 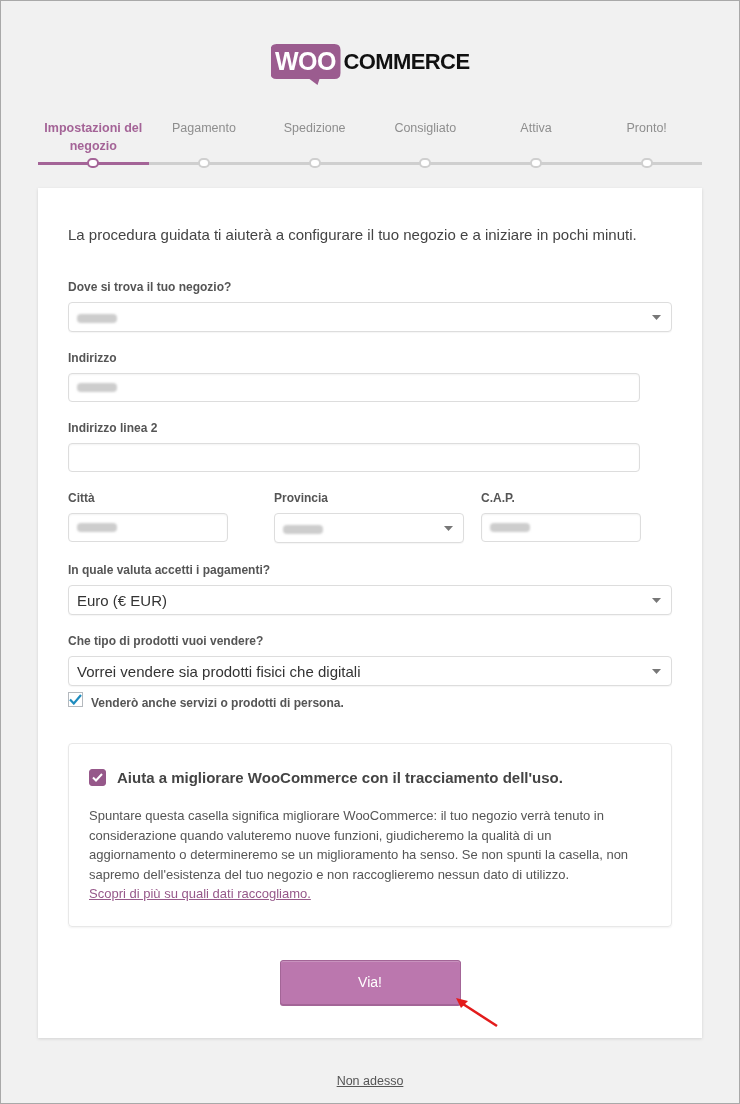 I want to click on field-label: Indirizzo linea 2, so click(x=113, y=428).